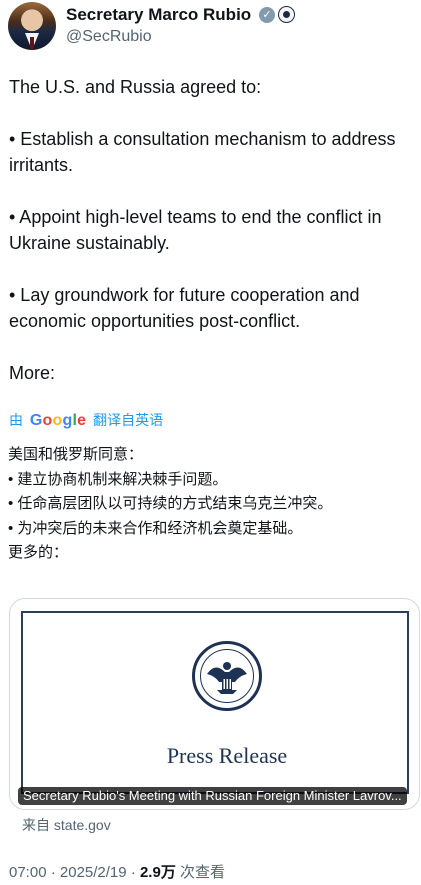  I want to click on link-source: 来自 state.gov, so click(66, 825).